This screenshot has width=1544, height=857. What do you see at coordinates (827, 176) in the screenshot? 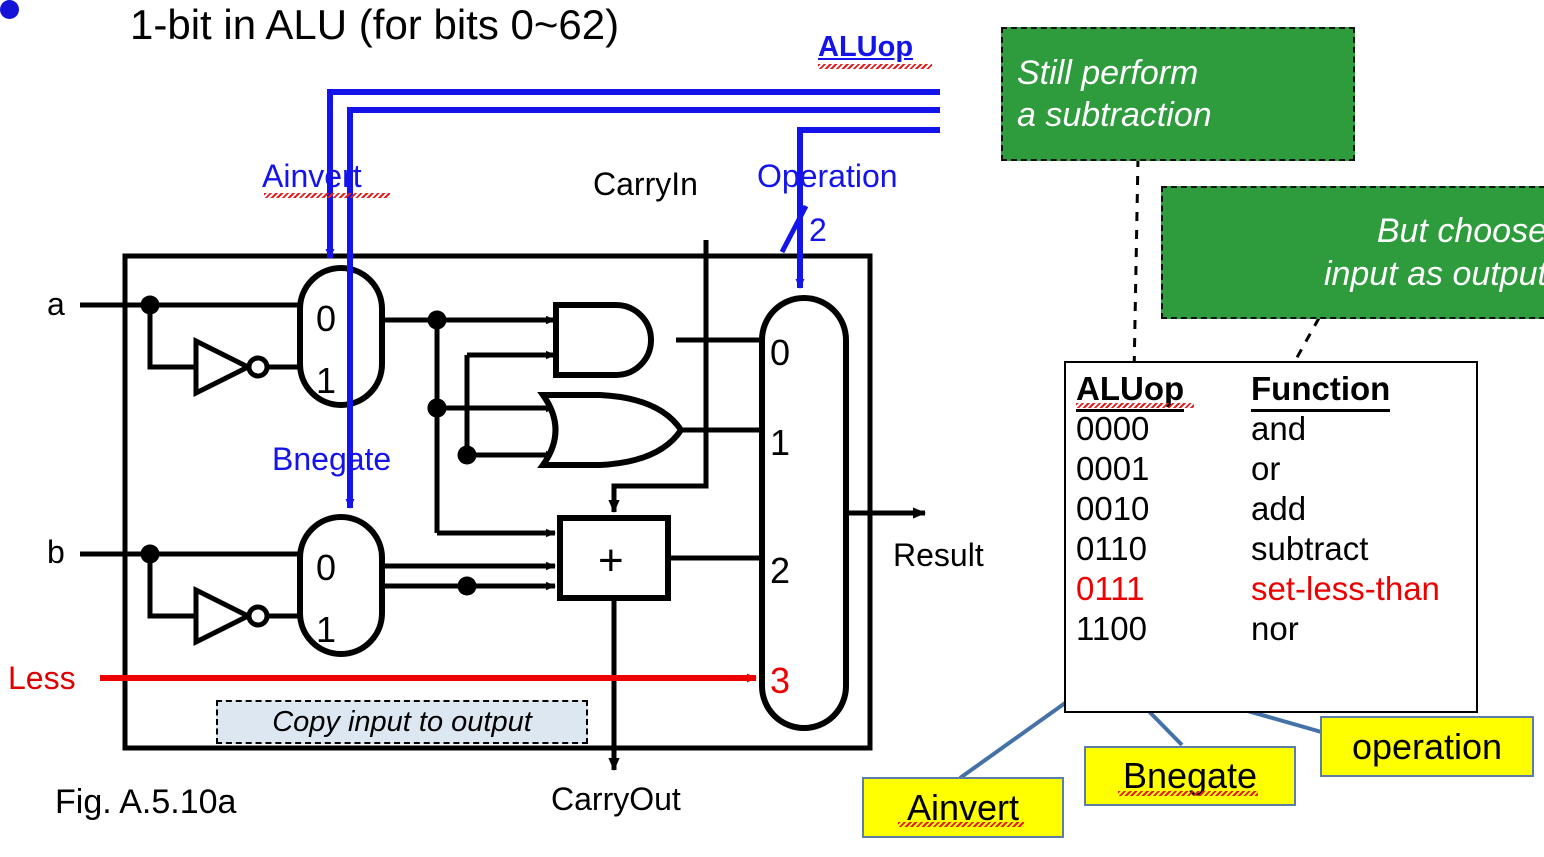
I see `operation-label: Operation` at bounding box center [827, 176].